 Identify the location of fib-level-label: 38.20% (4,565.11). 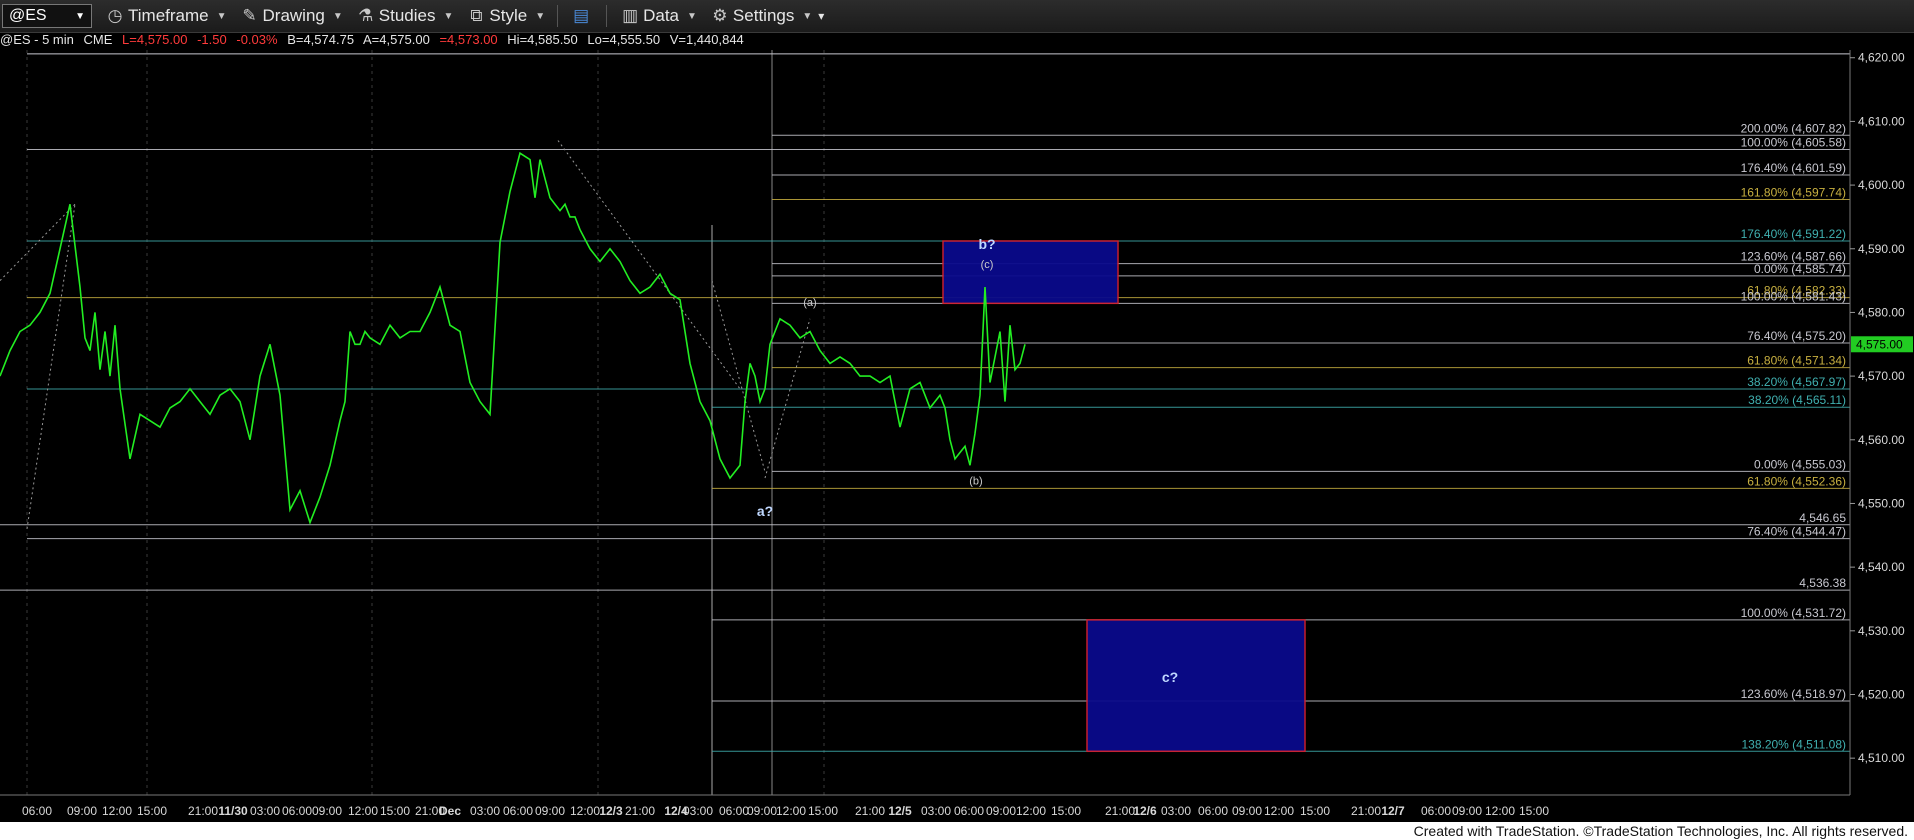
(1797, 400).